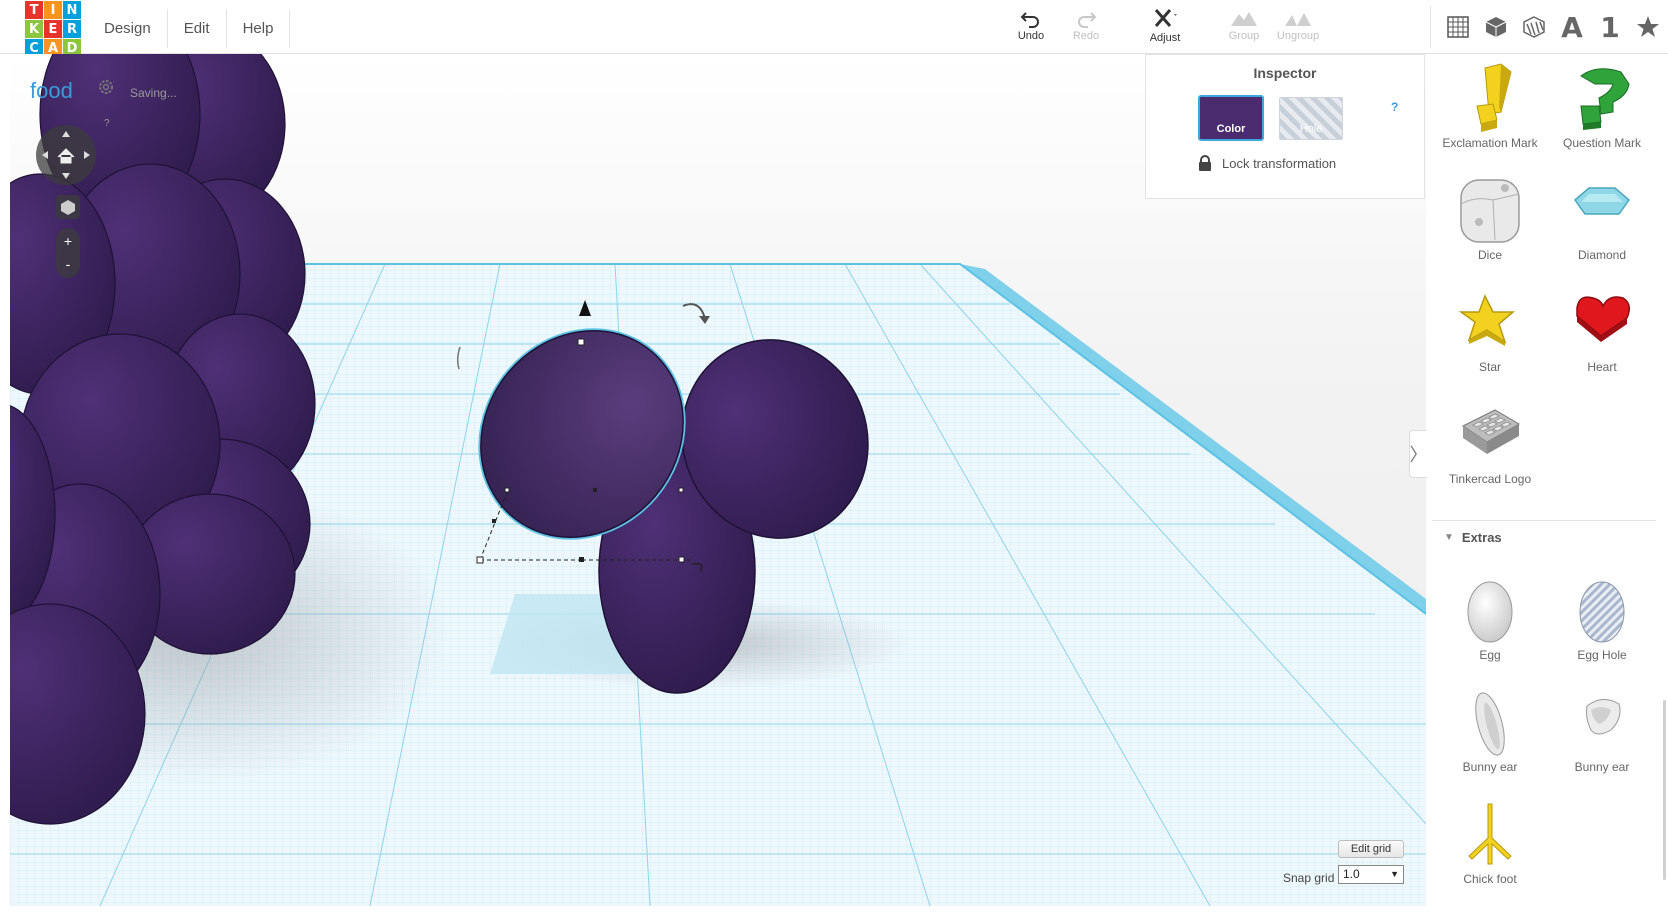 The width and height of the screenshot is (1668, 912). What do you see at coordinates (1489, 367) in the screenshot?
I see `shape-label: Star` at bounding box center [1489, 367].